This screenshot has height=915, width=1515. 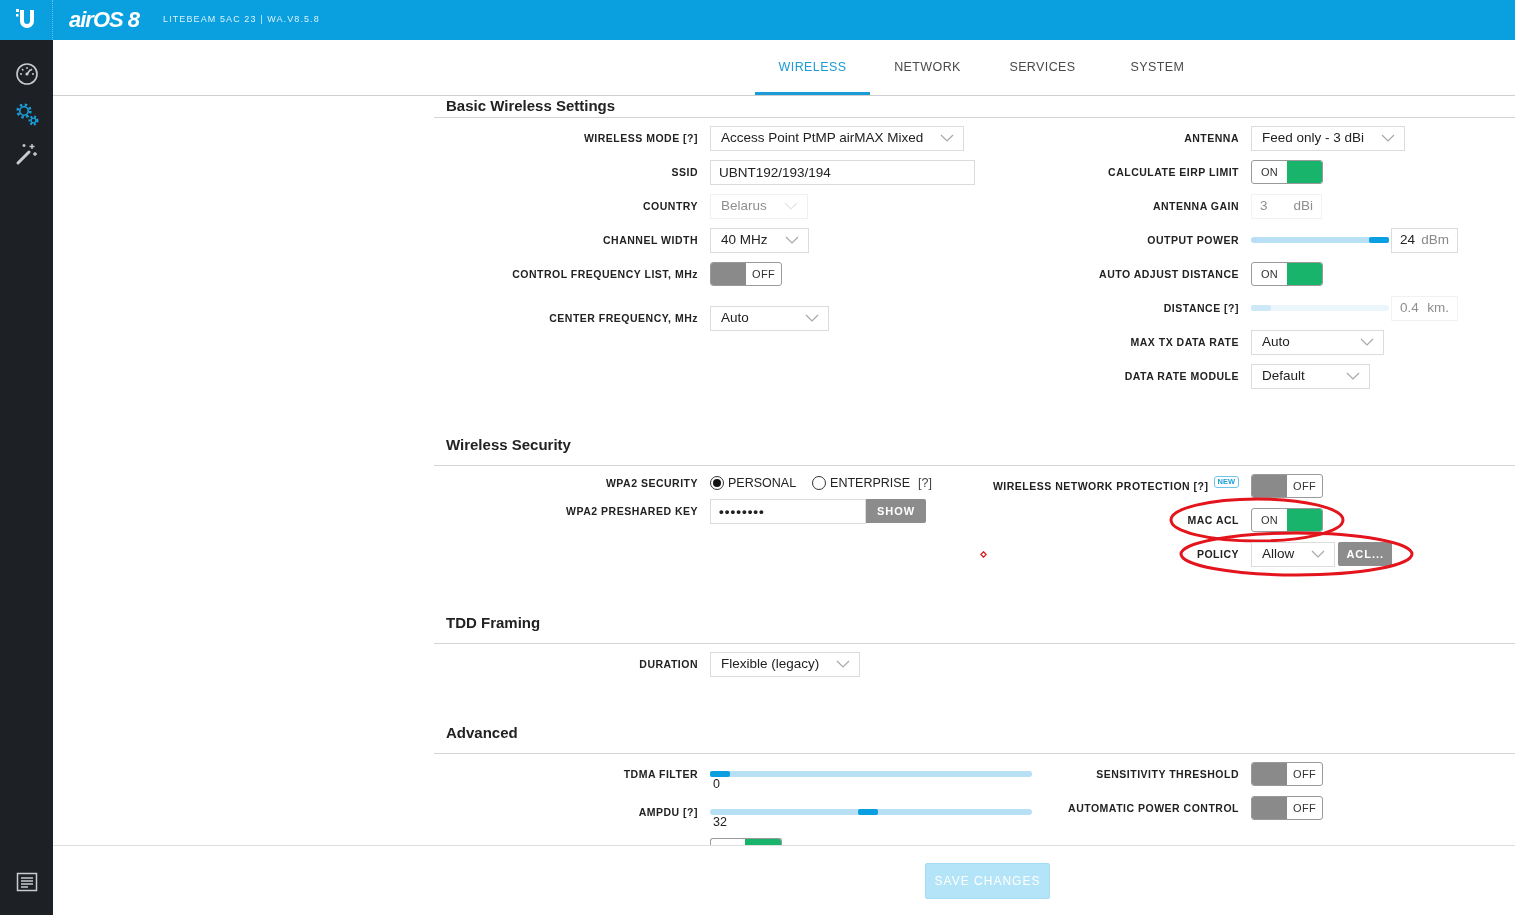 What do you see at coordinates (684, 172) in the screenshot?
I see `field-label: SSID` at bounding box center [684, 172].